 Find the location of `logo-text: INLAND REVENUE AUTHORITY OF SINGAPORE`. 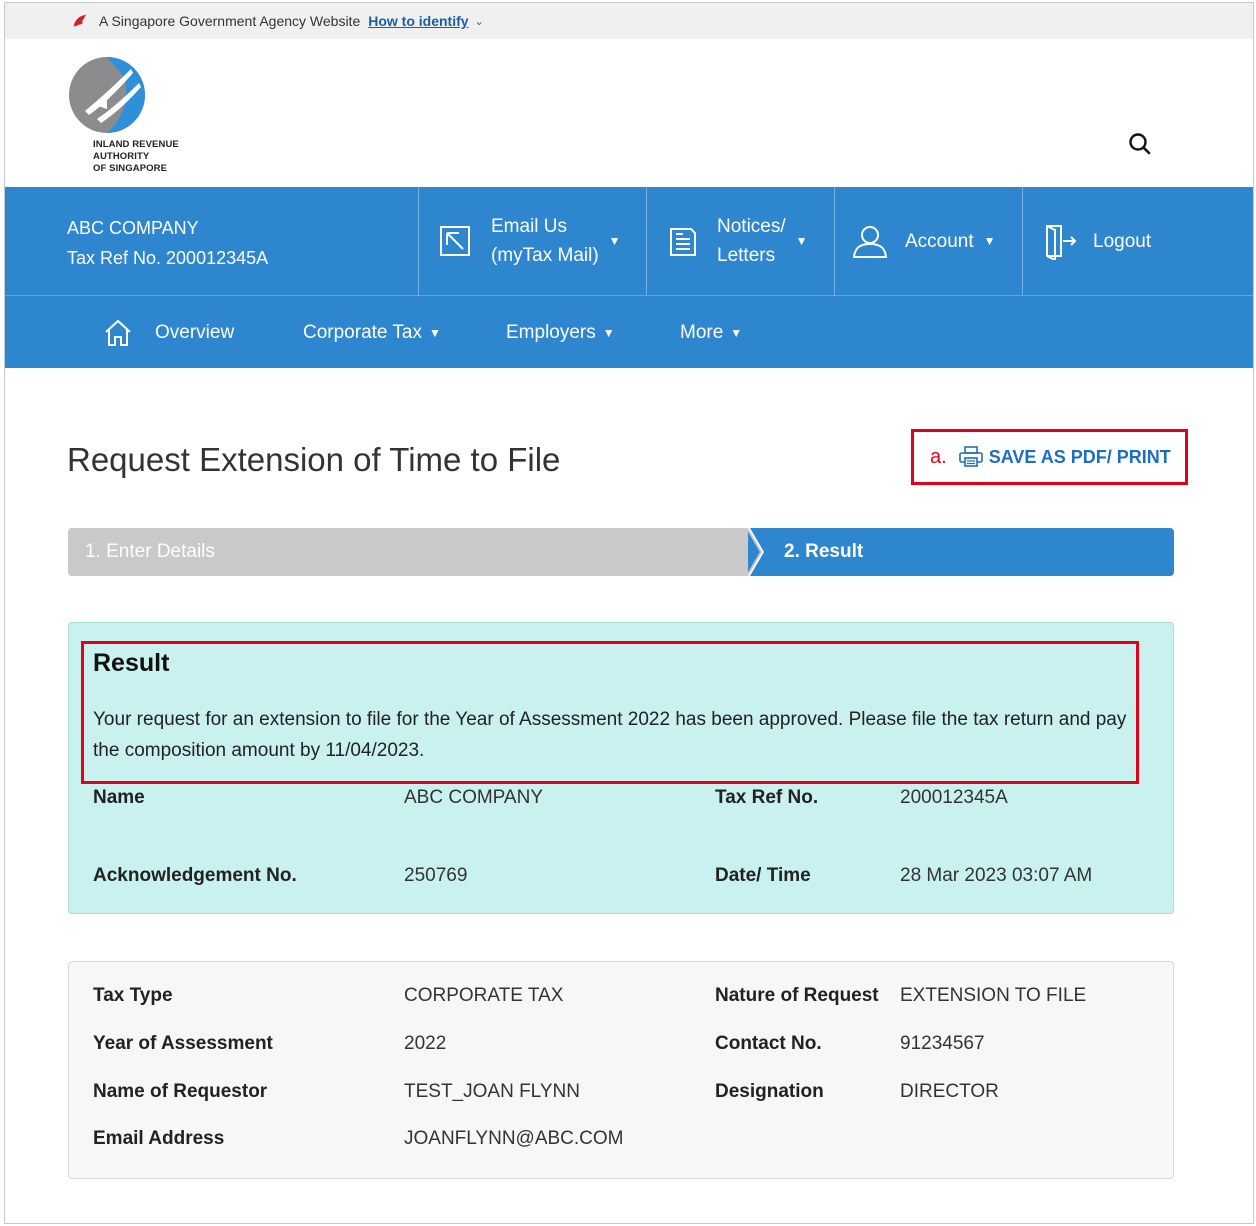

logo-text: INLAND REVENUE AUTHORITY OF SINGAPORE is located at coordinates (136, 157).